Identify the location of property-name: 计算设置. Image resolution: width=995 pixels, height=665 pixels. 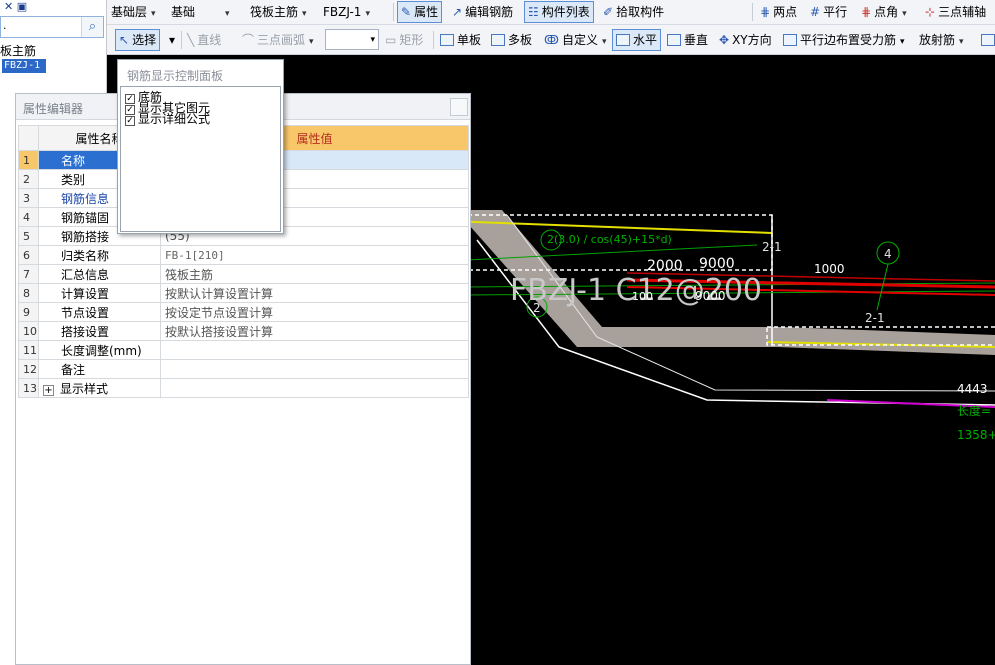
(99, 293).